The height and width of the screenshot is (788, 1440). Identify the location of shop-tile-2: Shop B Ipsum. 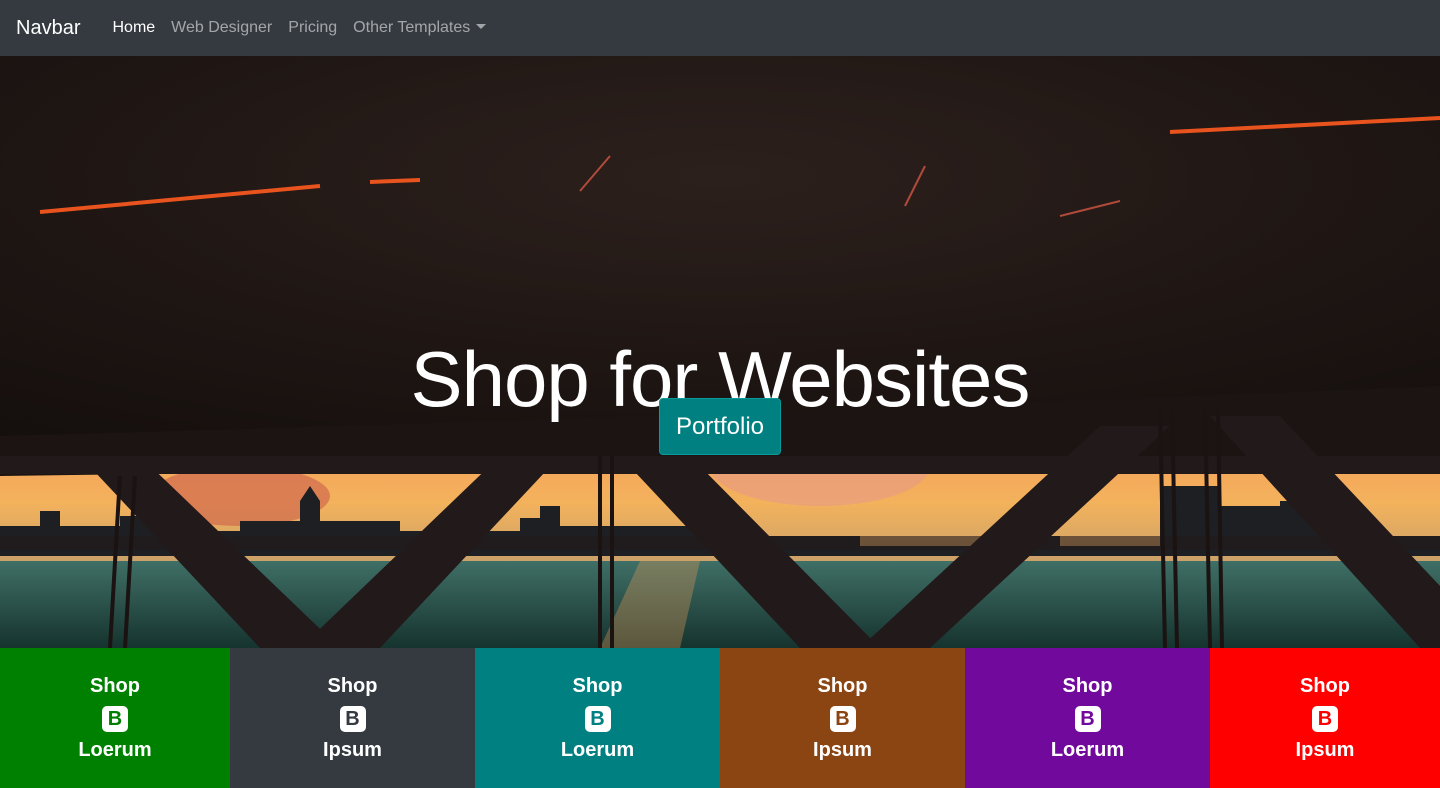
(352, 718).